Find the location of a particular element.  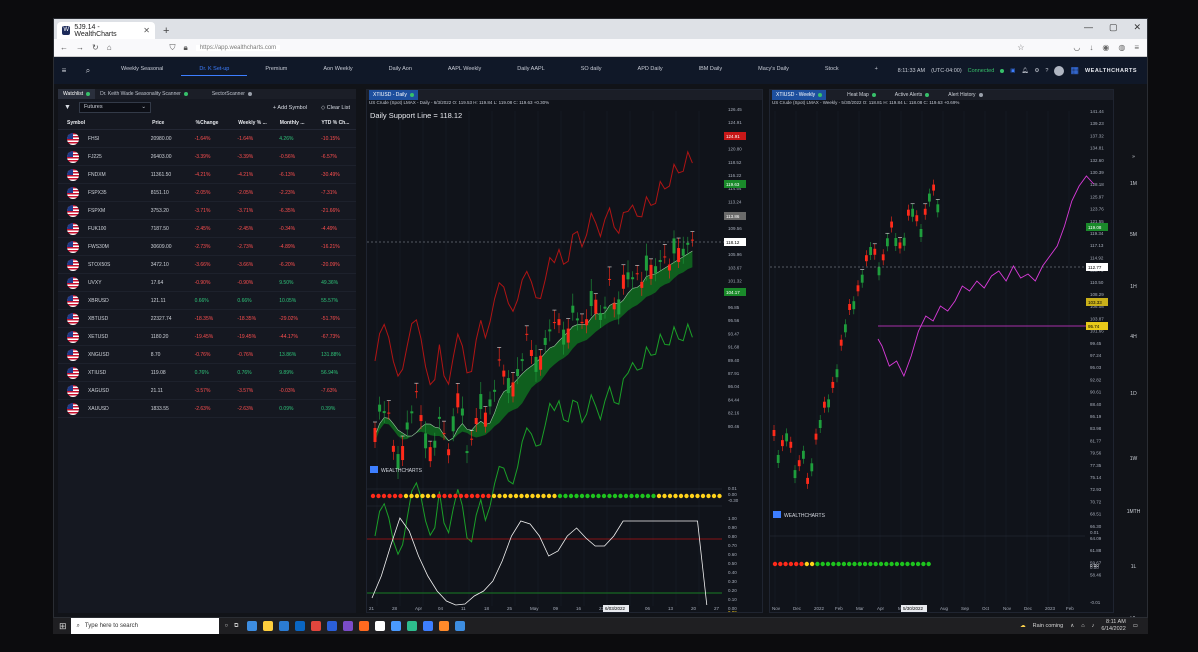

weather-text: Rain coming is located at coordinates (1048, 626).